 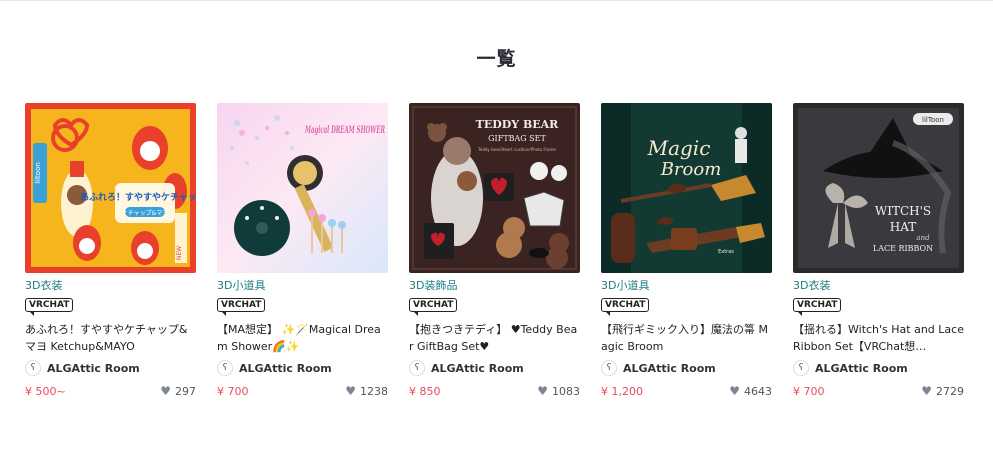 I want to click on price-row: ¥ 1,200 ♥ 4643, so click(x=686, y=391).